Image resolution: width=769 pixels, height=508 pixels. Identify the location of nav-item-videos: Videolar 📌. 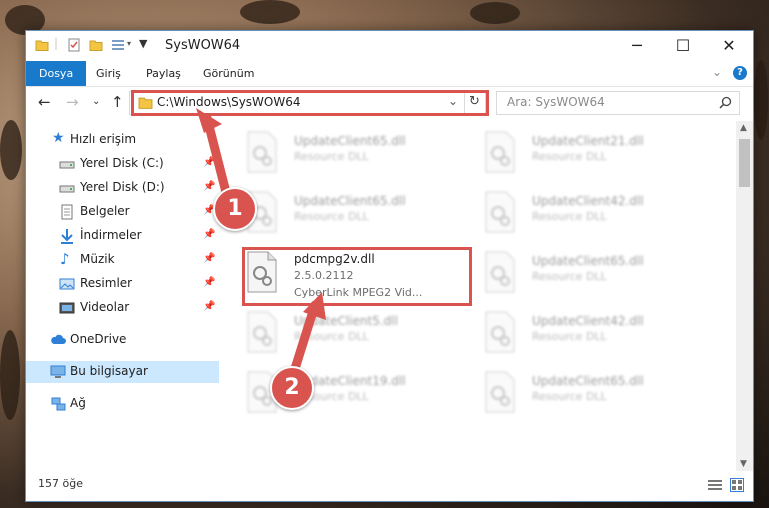
(122, 308).